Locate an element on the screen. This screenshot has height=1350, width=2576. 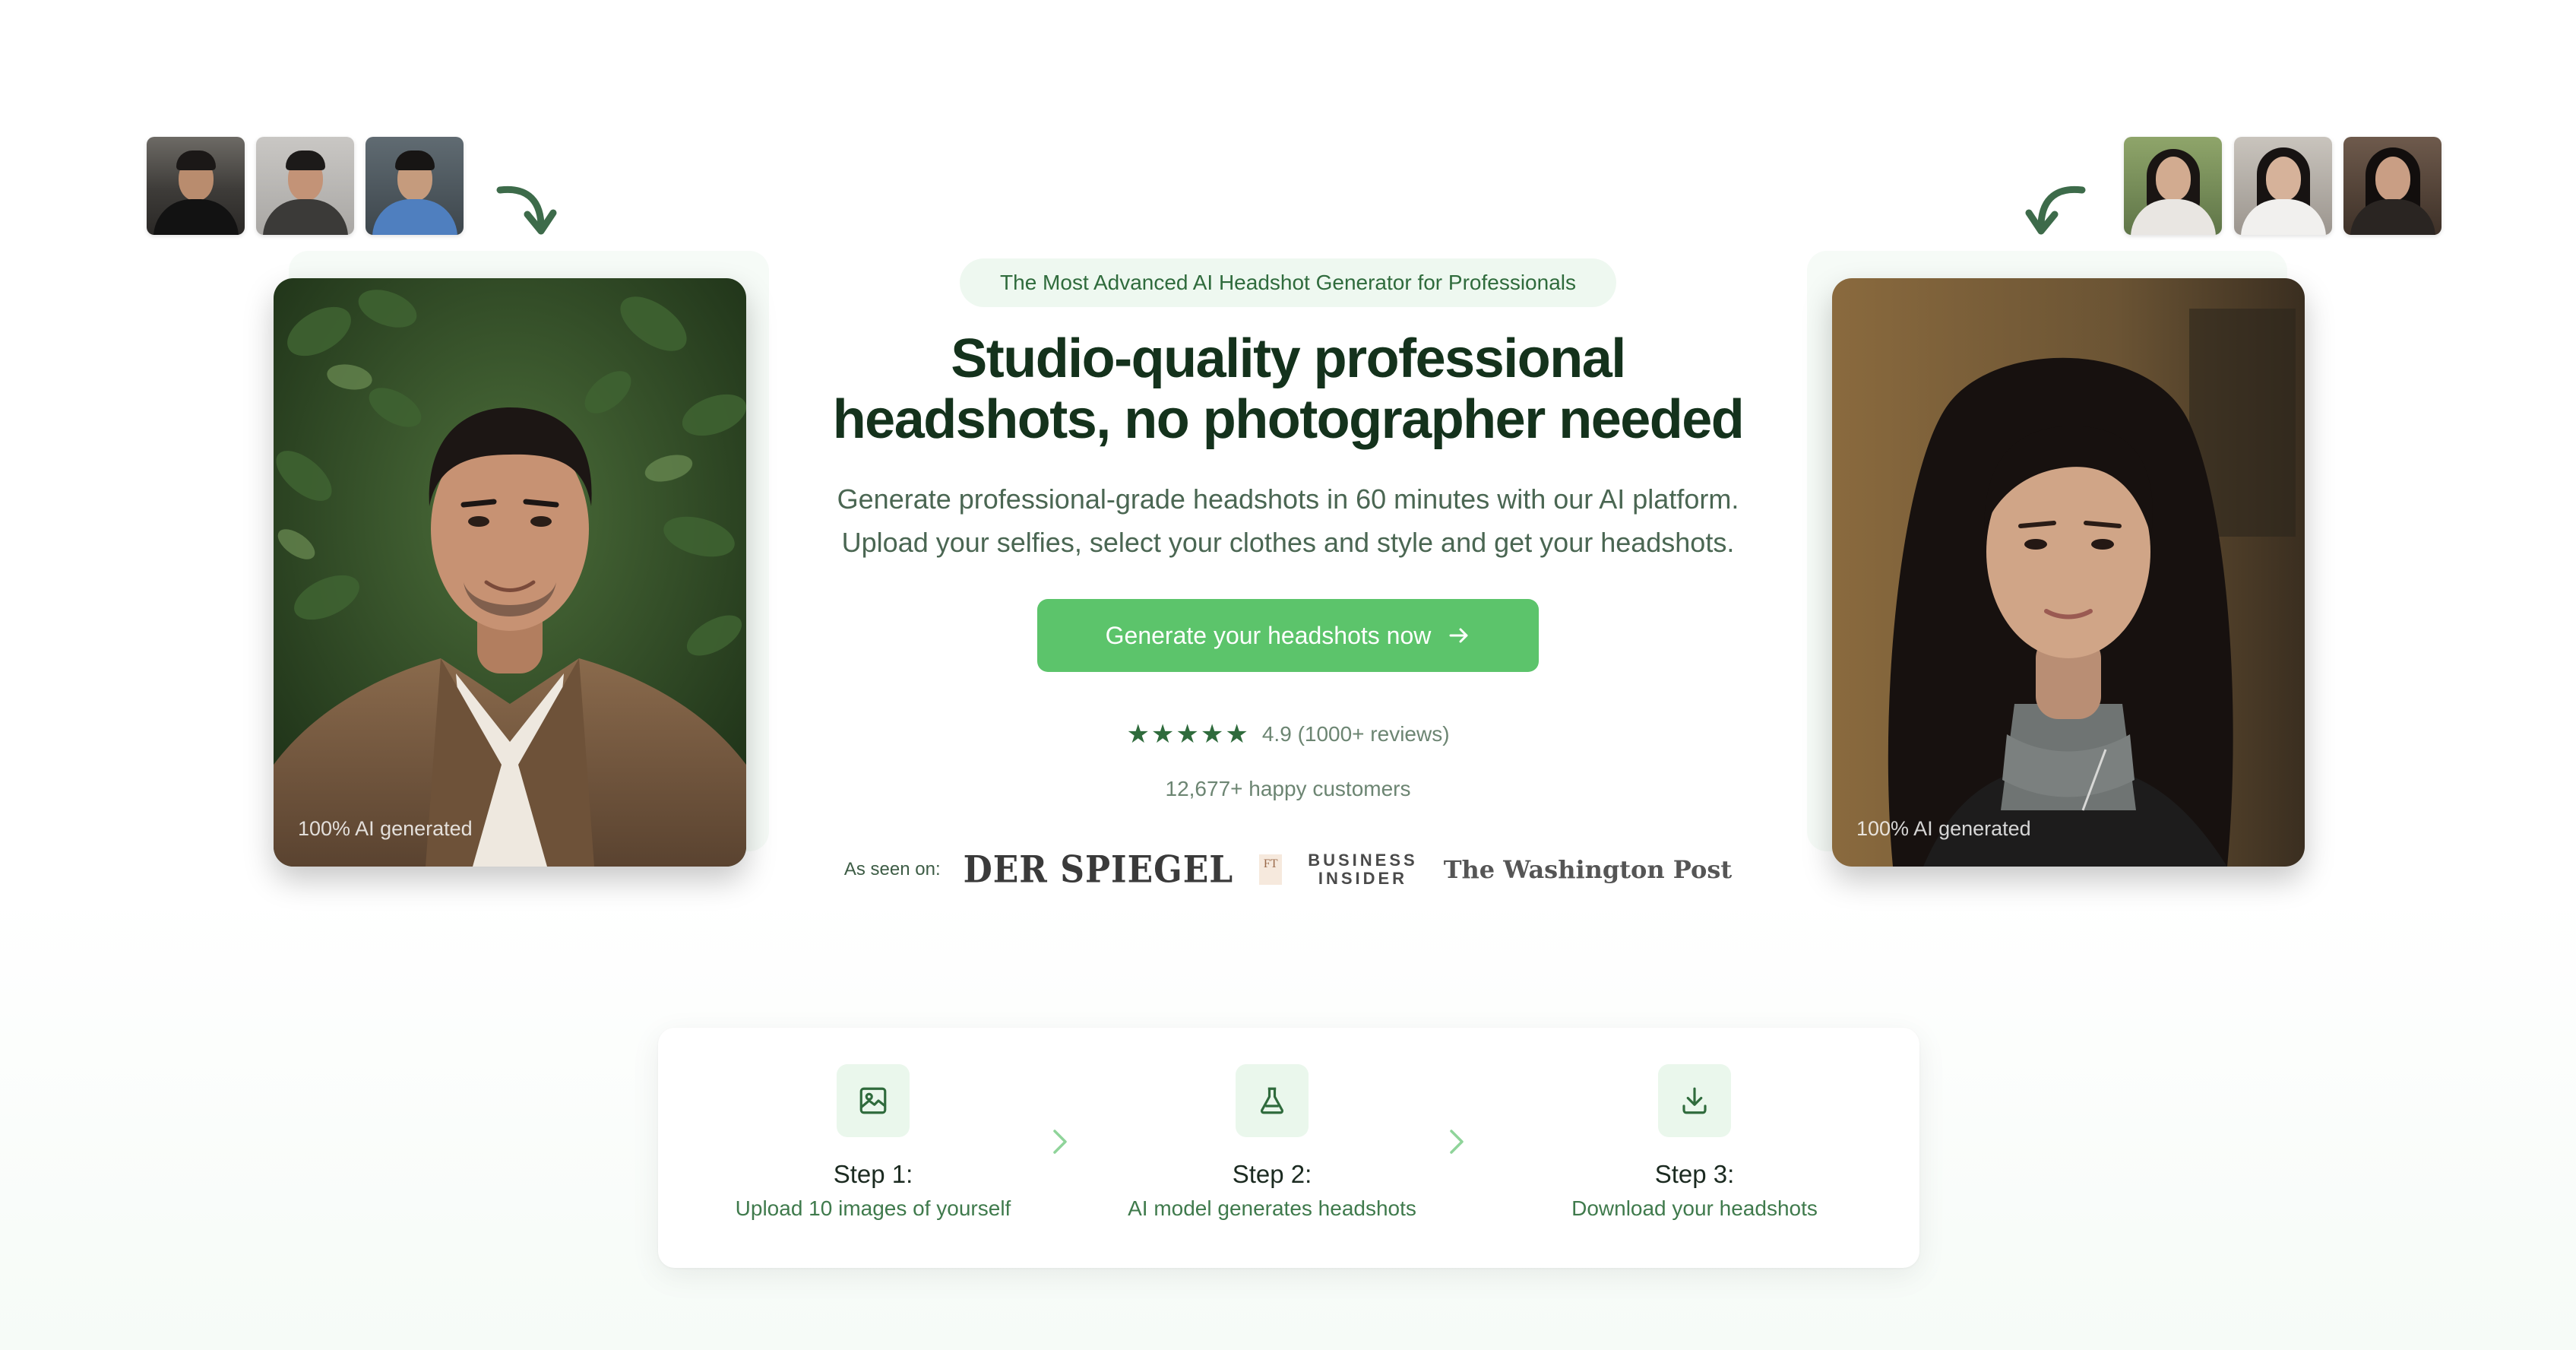
step-2-description: AI model generates headshots is located at coordinates (1272, 1208).